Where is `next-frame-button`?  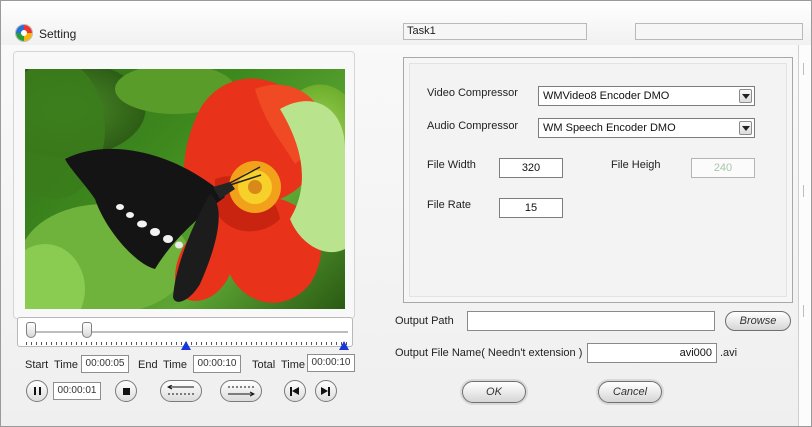 next-frame-button is located at coordinates (326, 391).